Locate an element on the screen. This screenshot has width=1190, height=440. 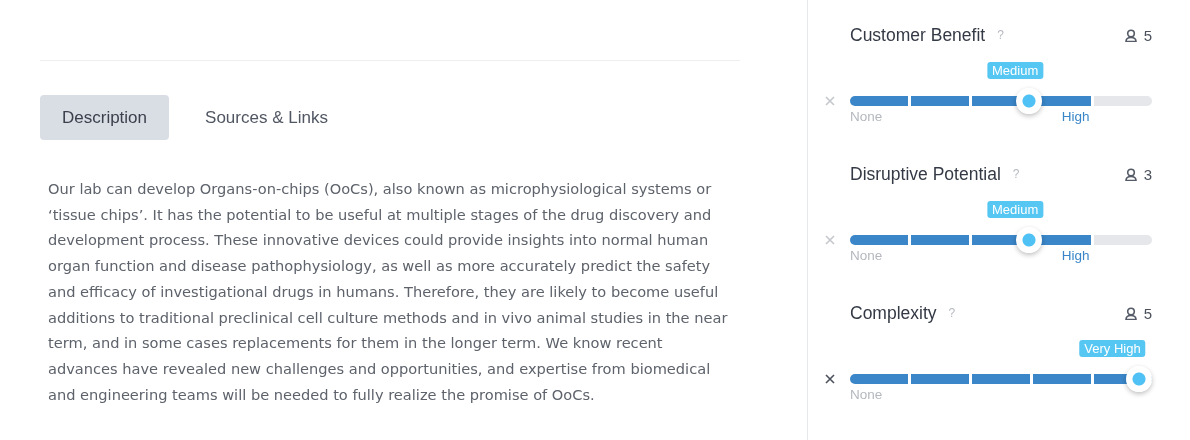
rating-title: Disruptive Potential is located at coordinates (925, 174).